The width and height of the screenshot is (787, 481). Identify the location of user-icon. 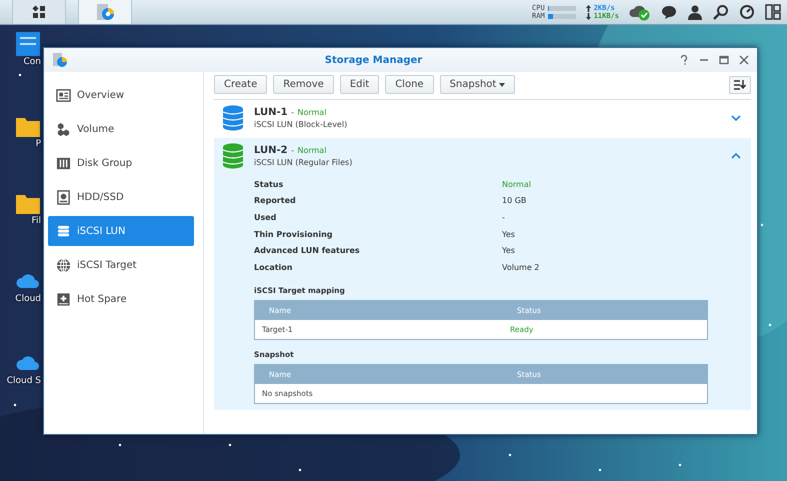
(695, 12).